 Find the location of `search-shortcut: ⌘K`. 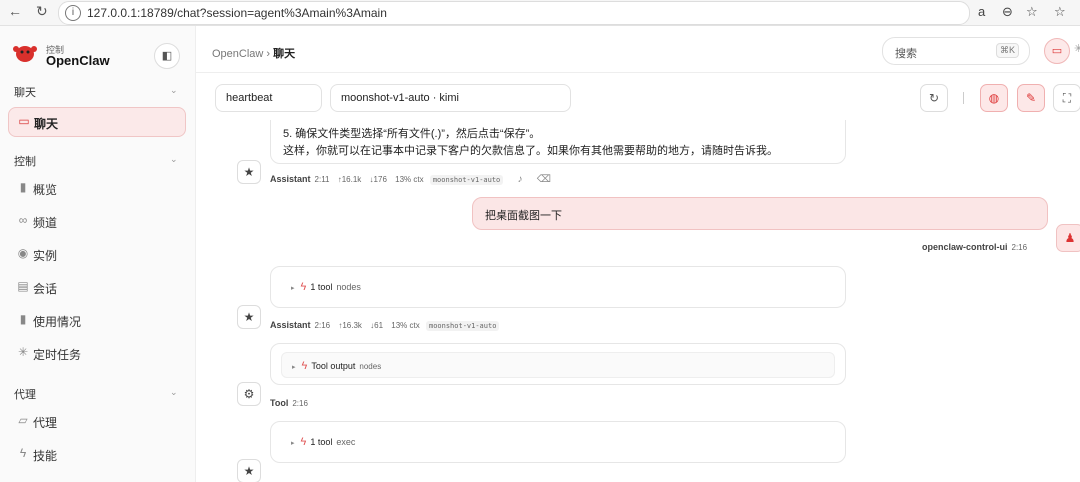

search-shortcut: ⌘K is located at coordinates (1007, 50).